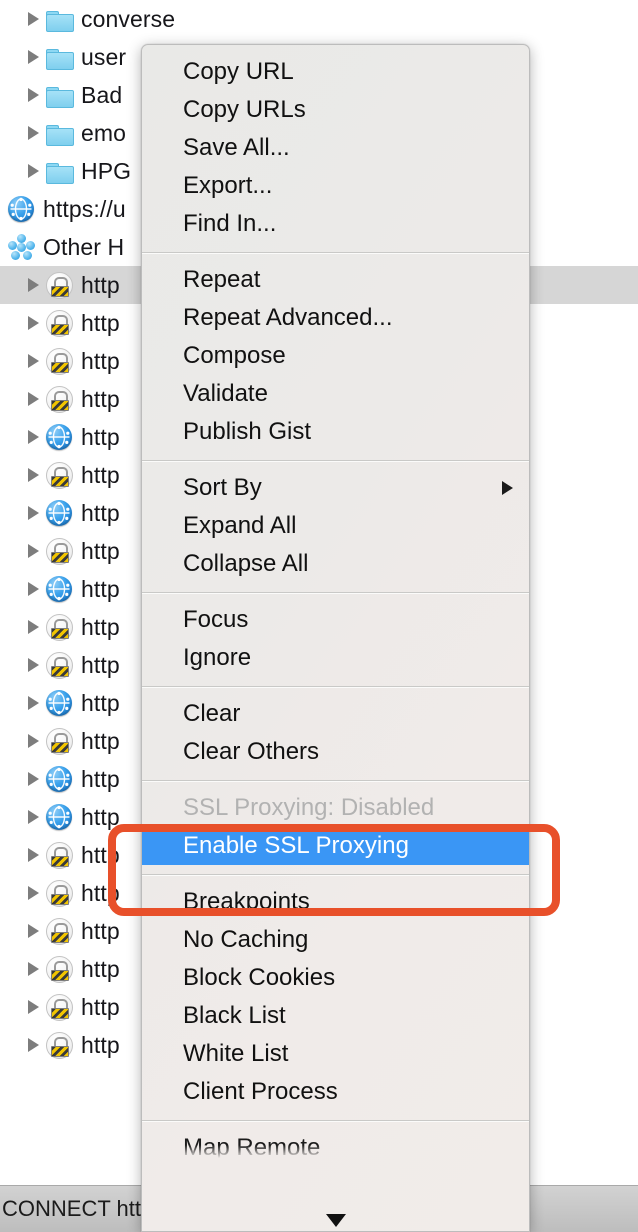 Image resolution: width=638 pixels, height=1232 pixels. I want to click on tree-row-label: Other H, so click(84, 246).